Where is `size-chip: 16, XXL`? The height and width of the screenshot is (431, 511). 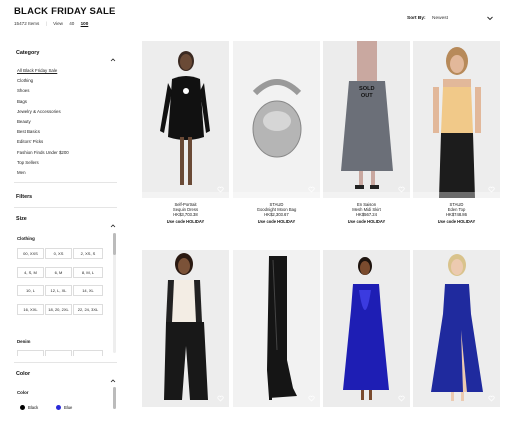
size-chip: 16, XXL is located at coordinates (30, 309).